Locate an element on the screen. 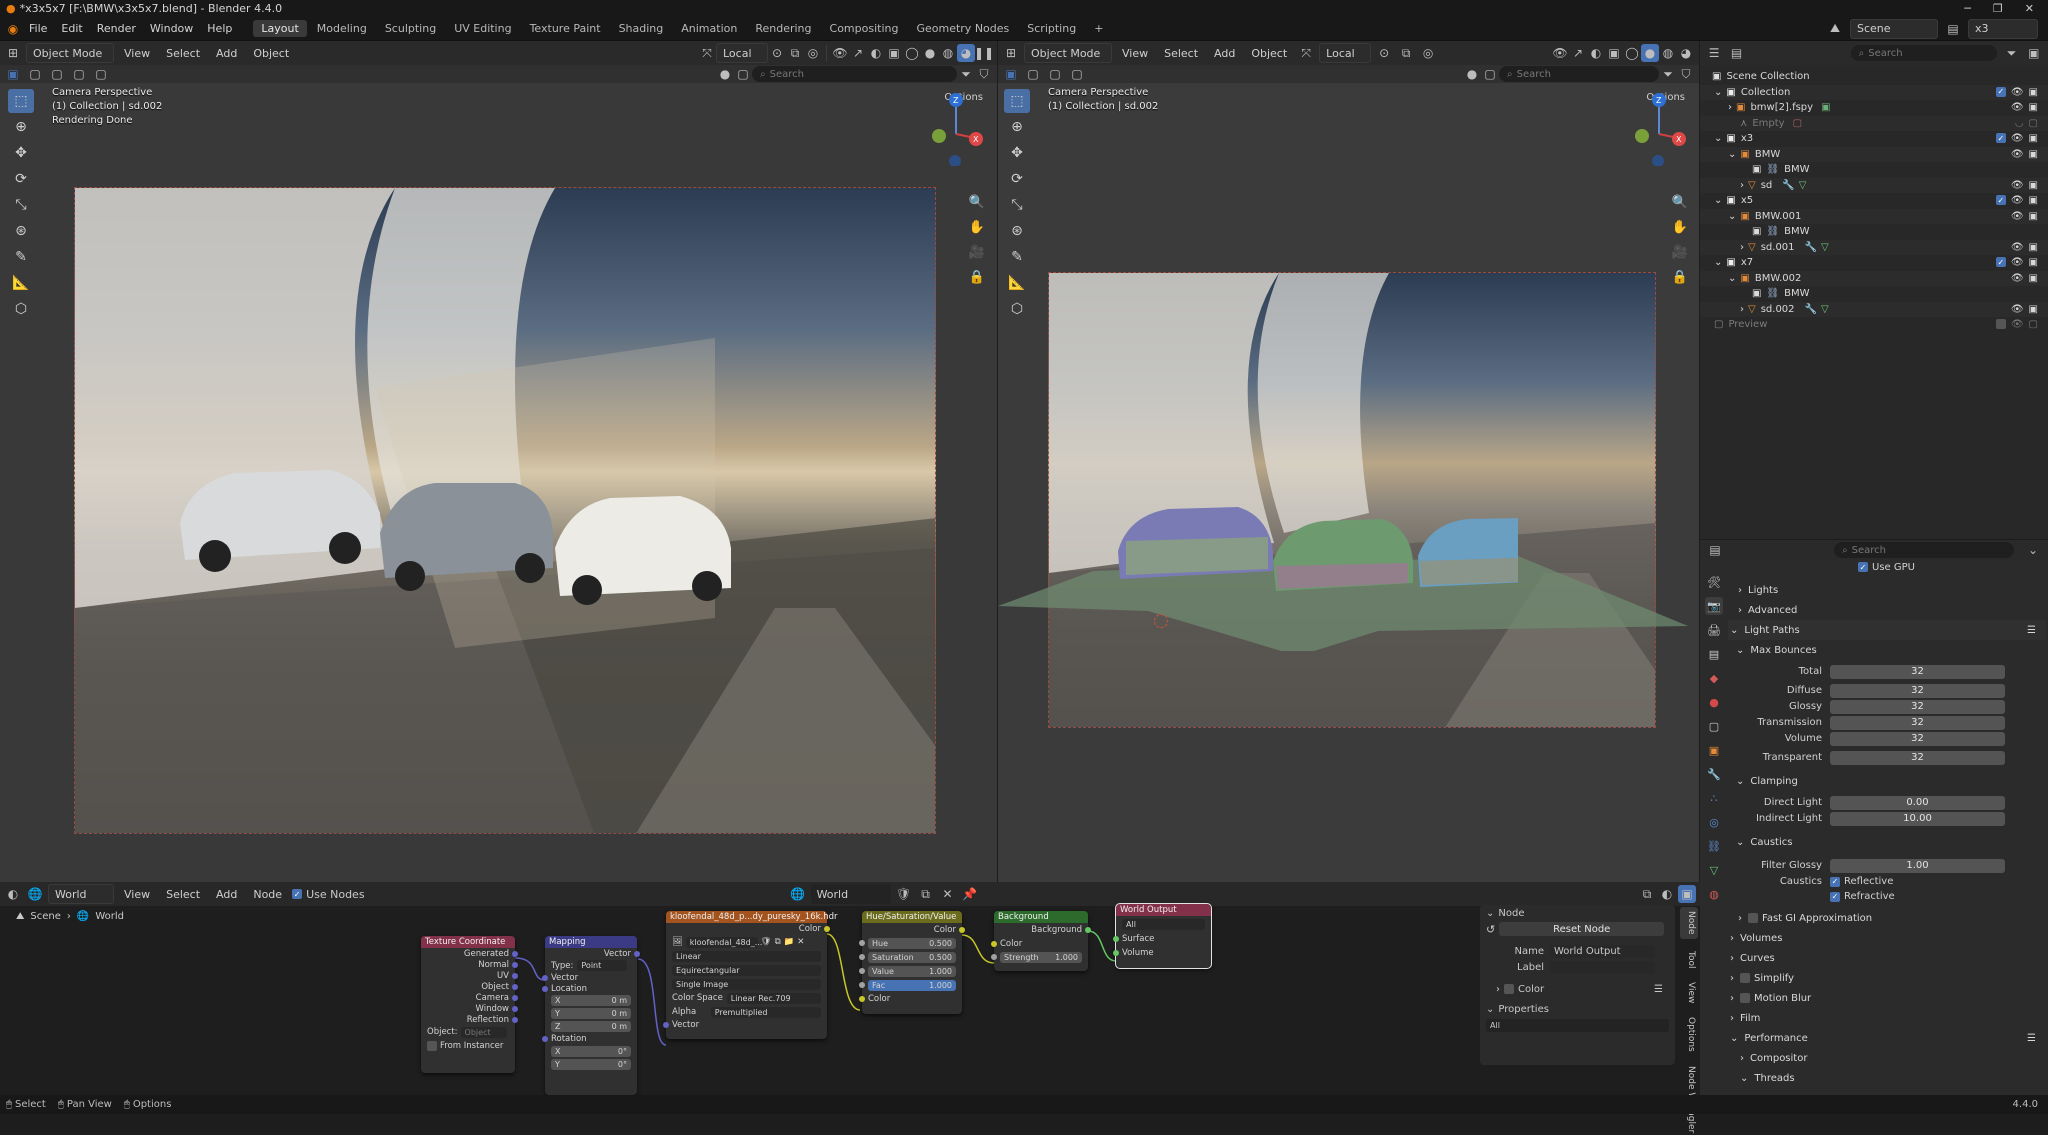 This screenshot has width=2048, height=1135. select-subtract-icon: ▢ is located at coordinates (1077, 74).